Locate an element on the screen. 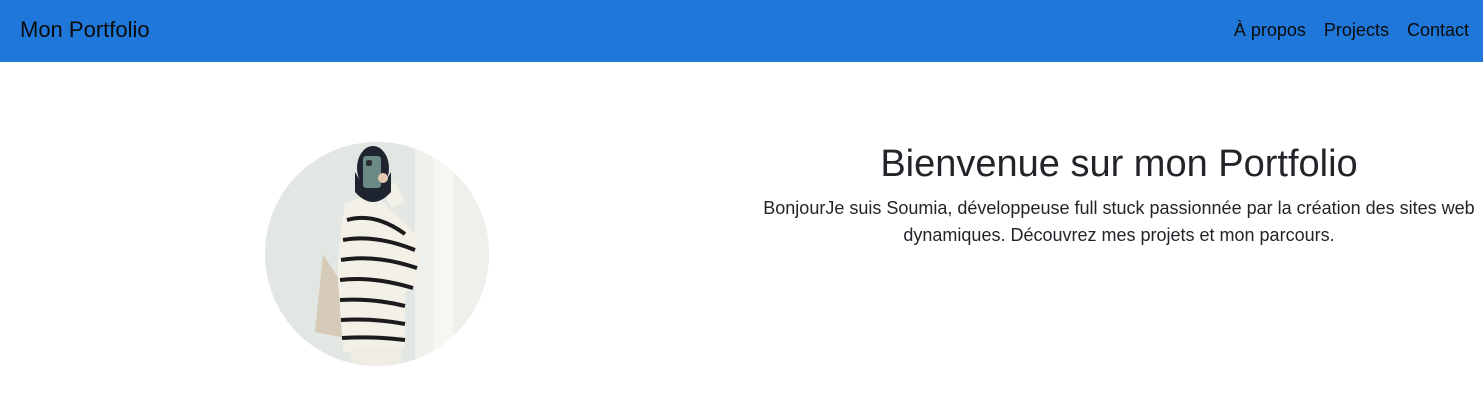  hero-title: Bienvenue sur mon Portfolio is located at coordinates (1119, 164).